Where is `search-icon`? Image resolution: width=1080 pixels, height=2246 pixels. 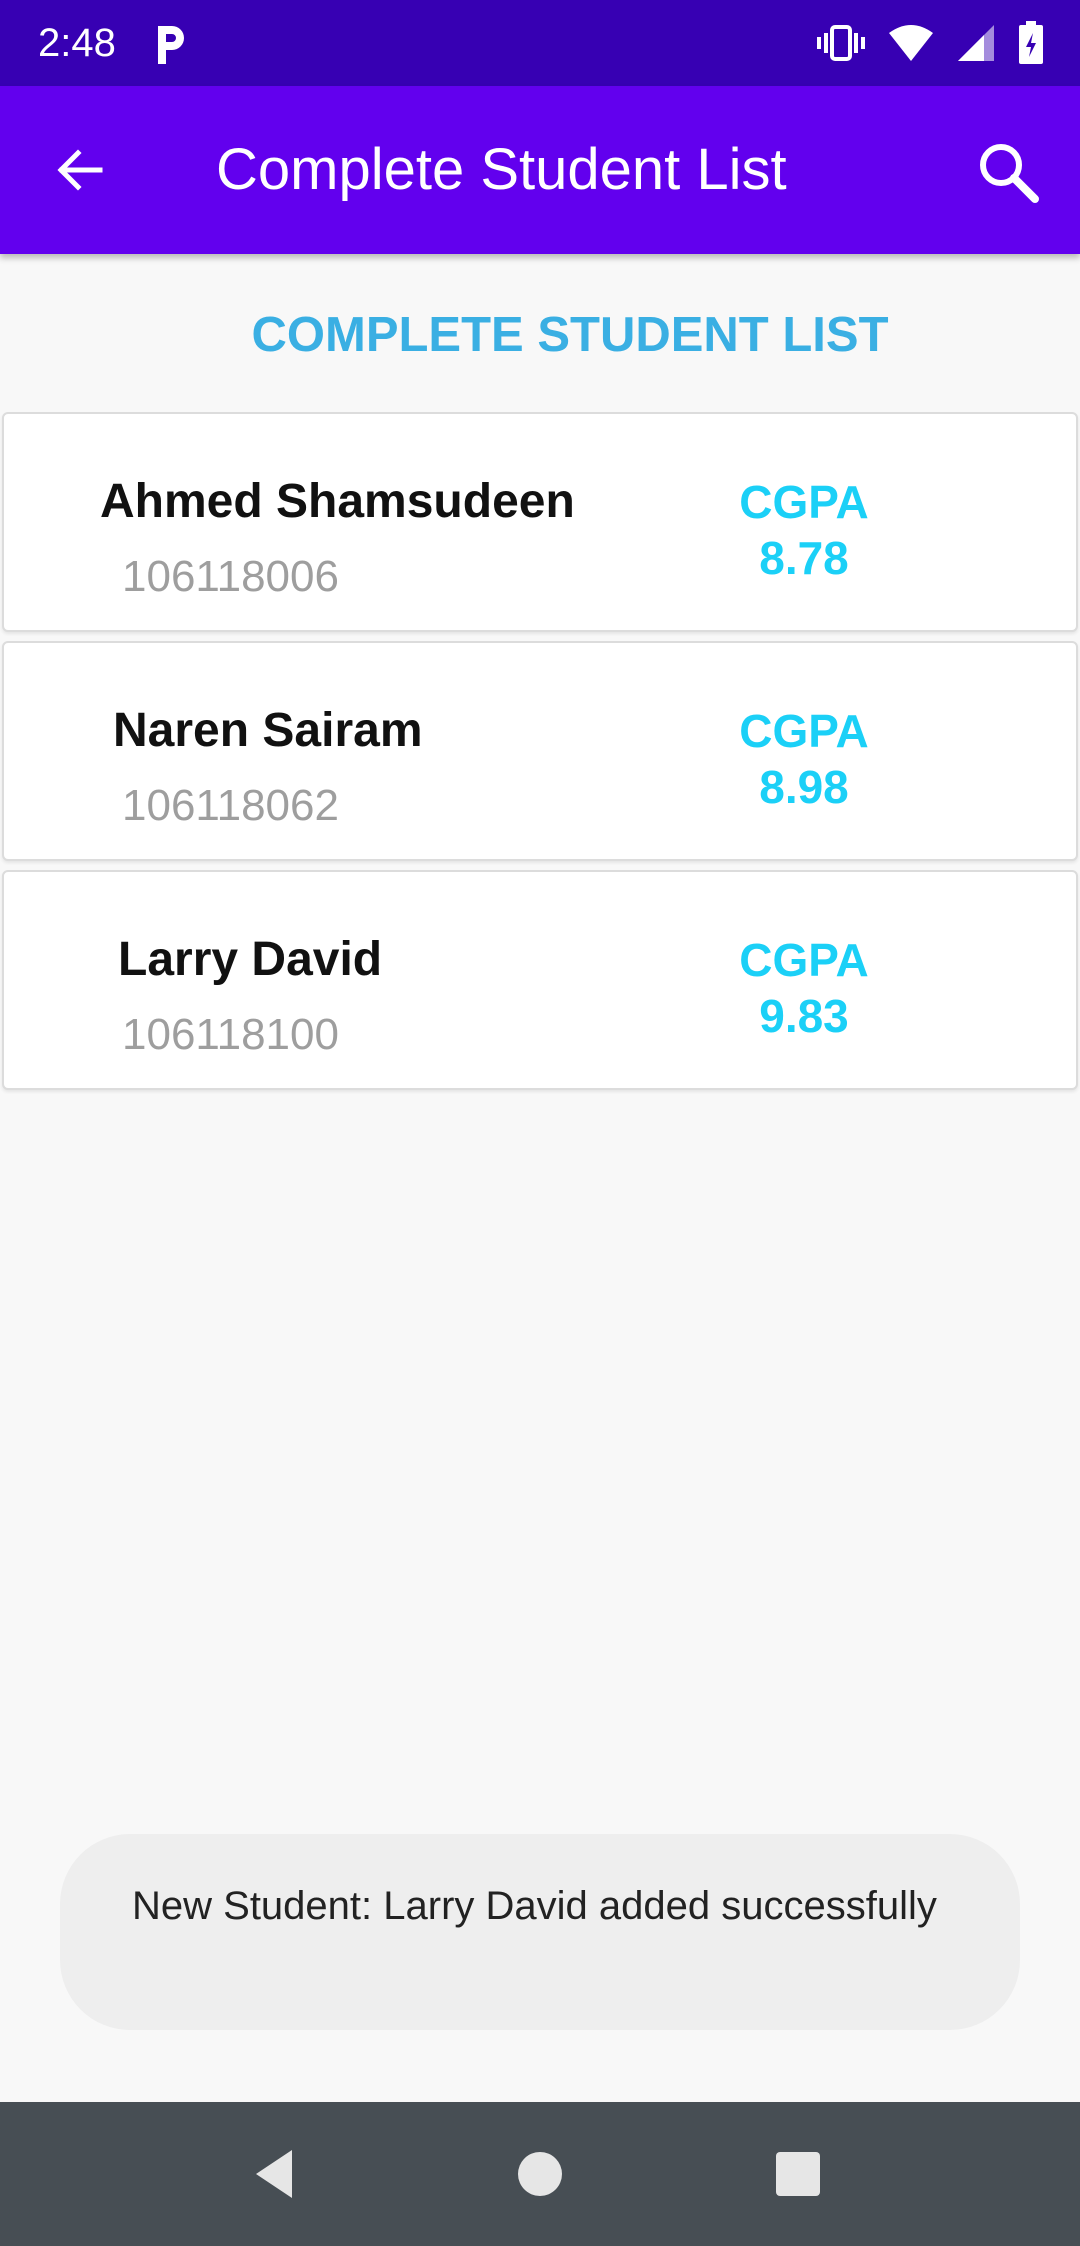 search-icon is located at coordinates (1009, 173).